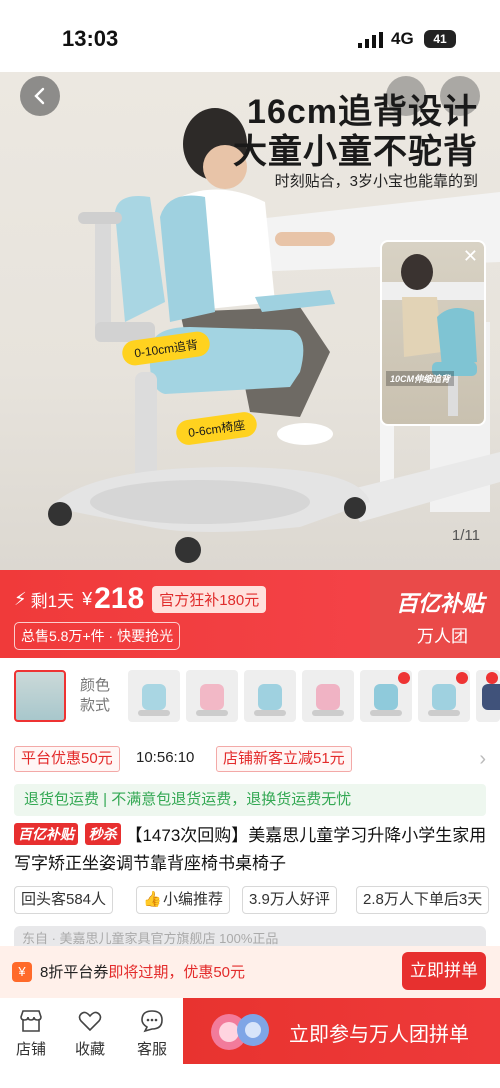  What do you see at coordinates (20, 598) in the screenshot?
I see `lightning-icon: ⚡` at bounding box center [20, 598].